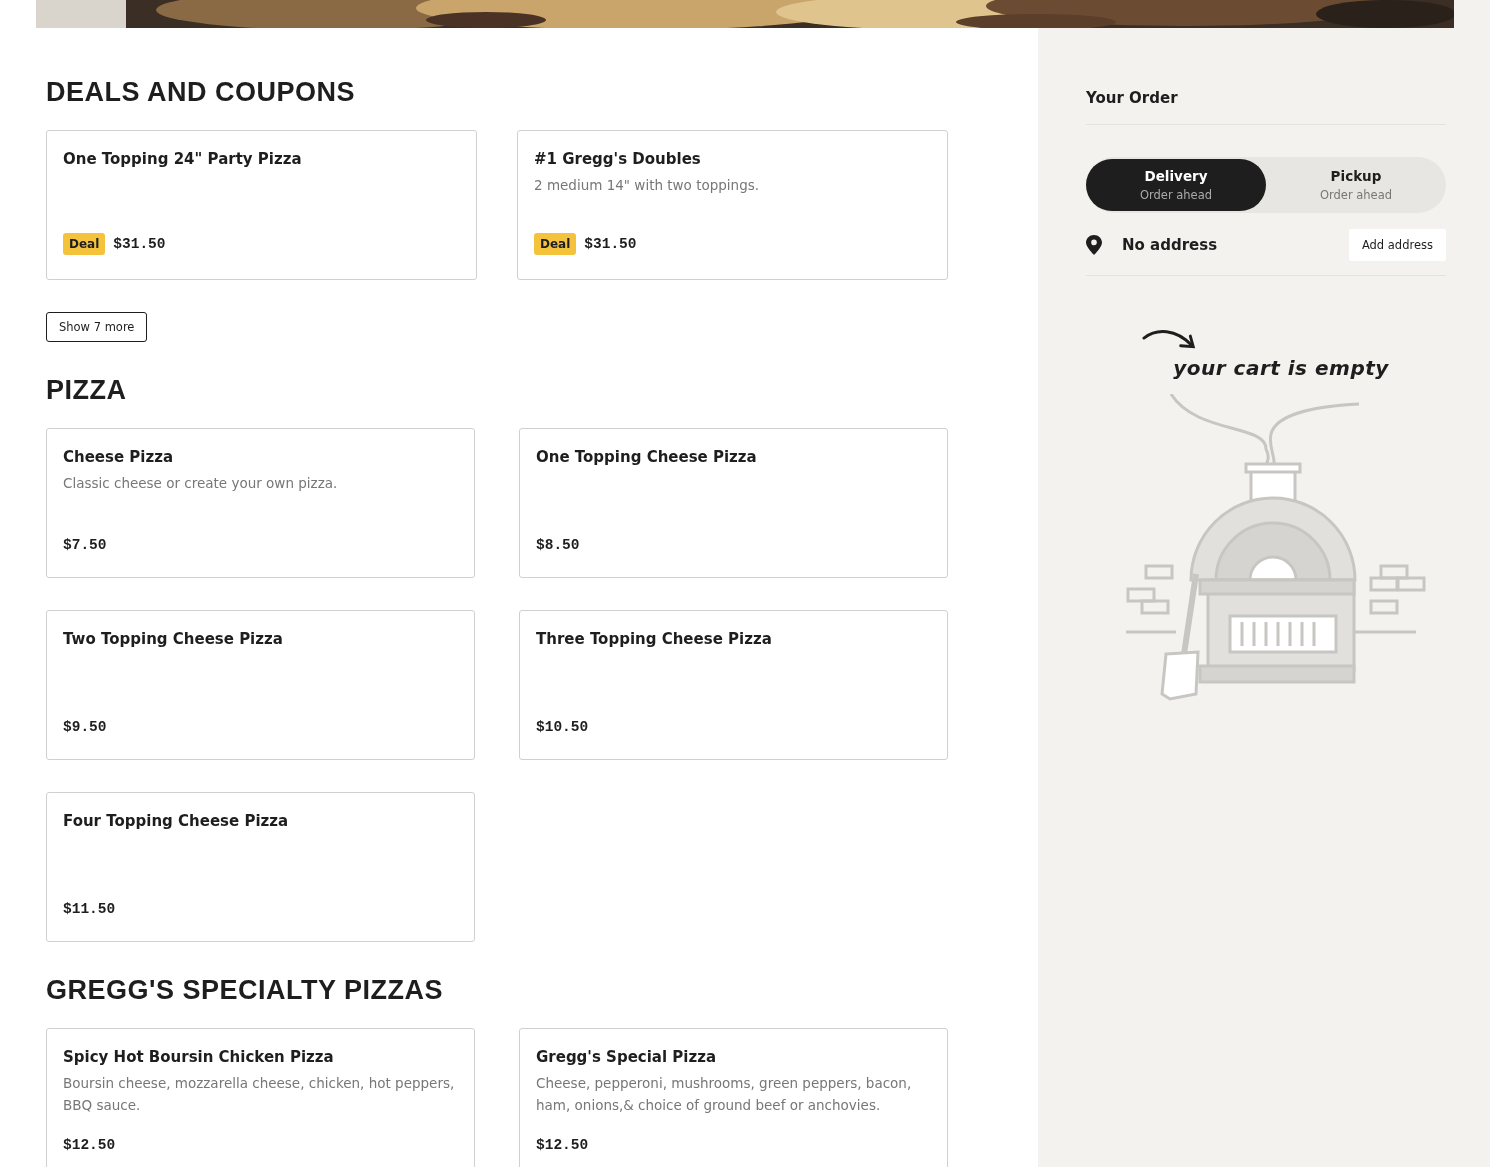 This screenshot has height=1167, width=1490. I want to click on location-pin-icon, so click(1094, 245).